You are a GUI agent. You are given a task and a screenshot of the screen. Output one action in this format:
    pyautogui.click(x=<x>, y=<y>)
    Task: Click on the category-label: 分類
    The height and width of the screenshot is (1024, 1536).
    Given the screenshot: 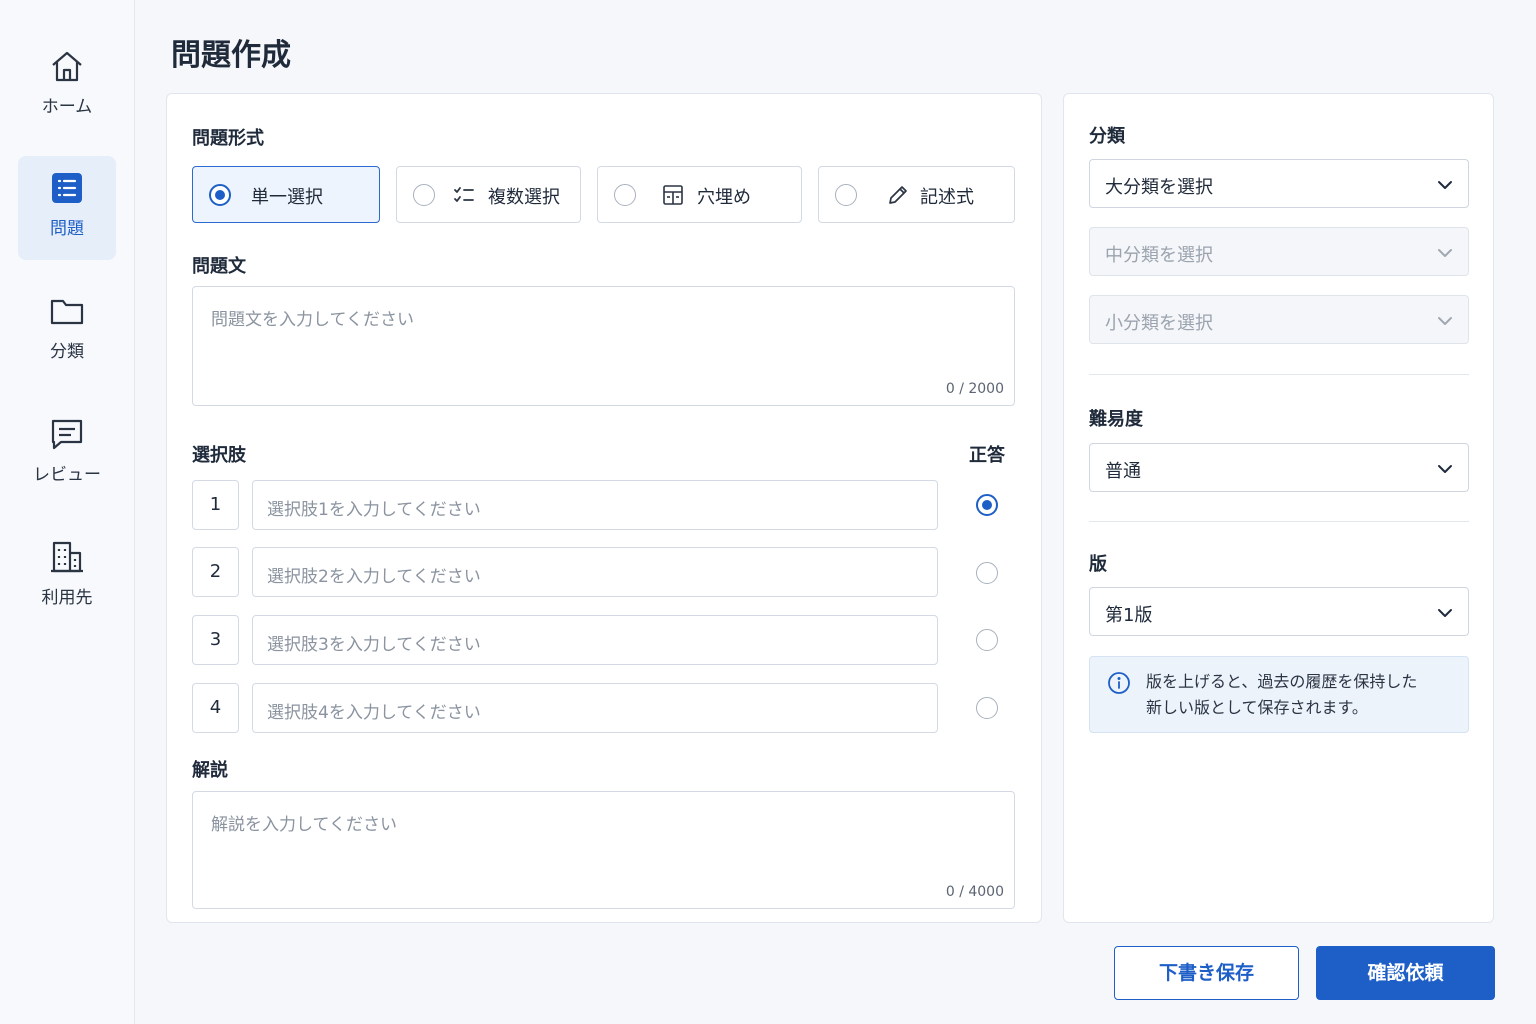 What is the action you would take?
    pyautogui.click(x=1107, y=136)
    